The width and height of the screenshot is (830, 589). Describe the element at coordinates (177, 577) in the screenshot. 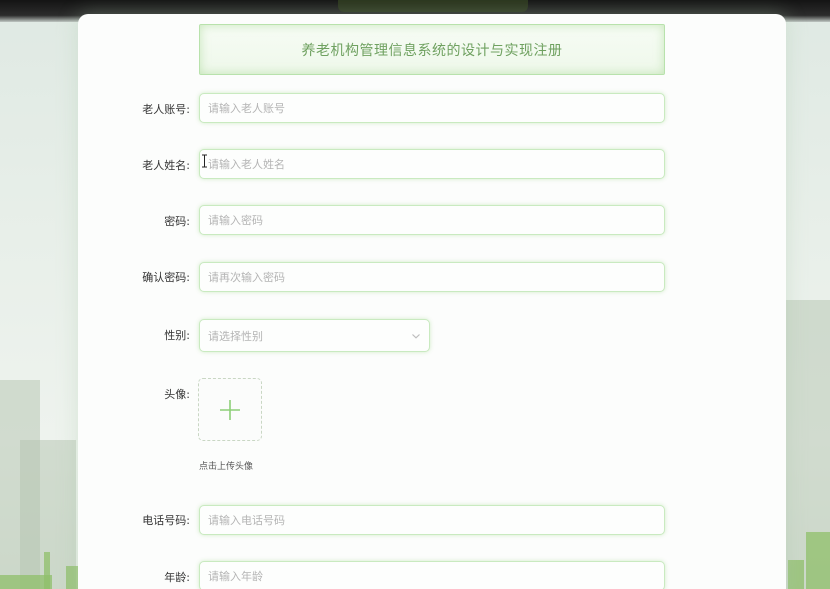

I see `age-label: 年龄:` at that location.